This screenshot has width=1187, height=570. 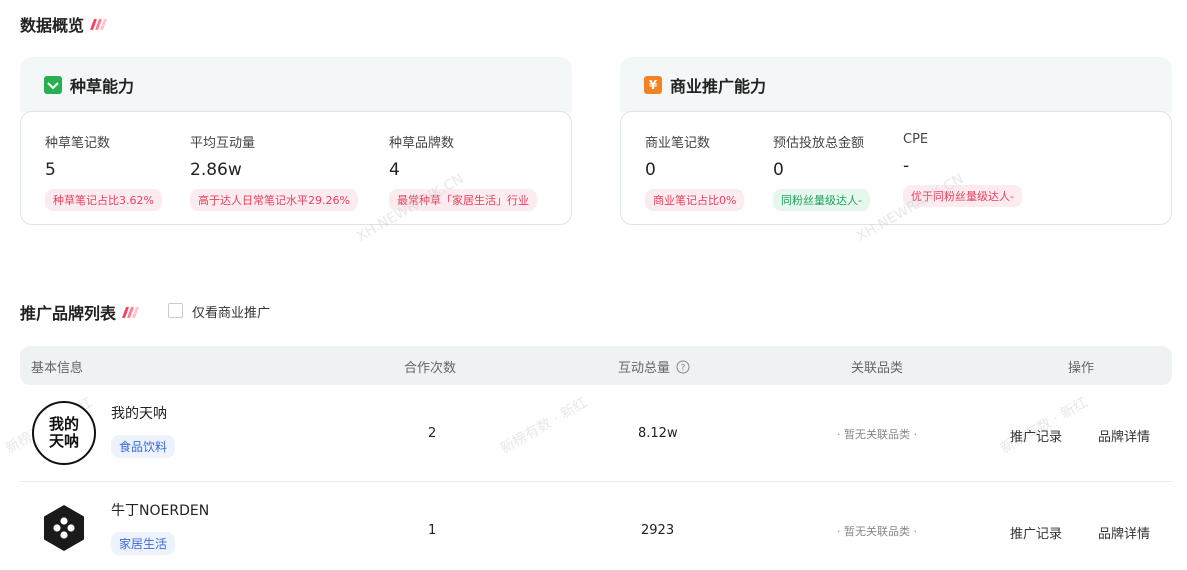 I want to click on commercial-only-checkbox, so click(x=175, y=310).